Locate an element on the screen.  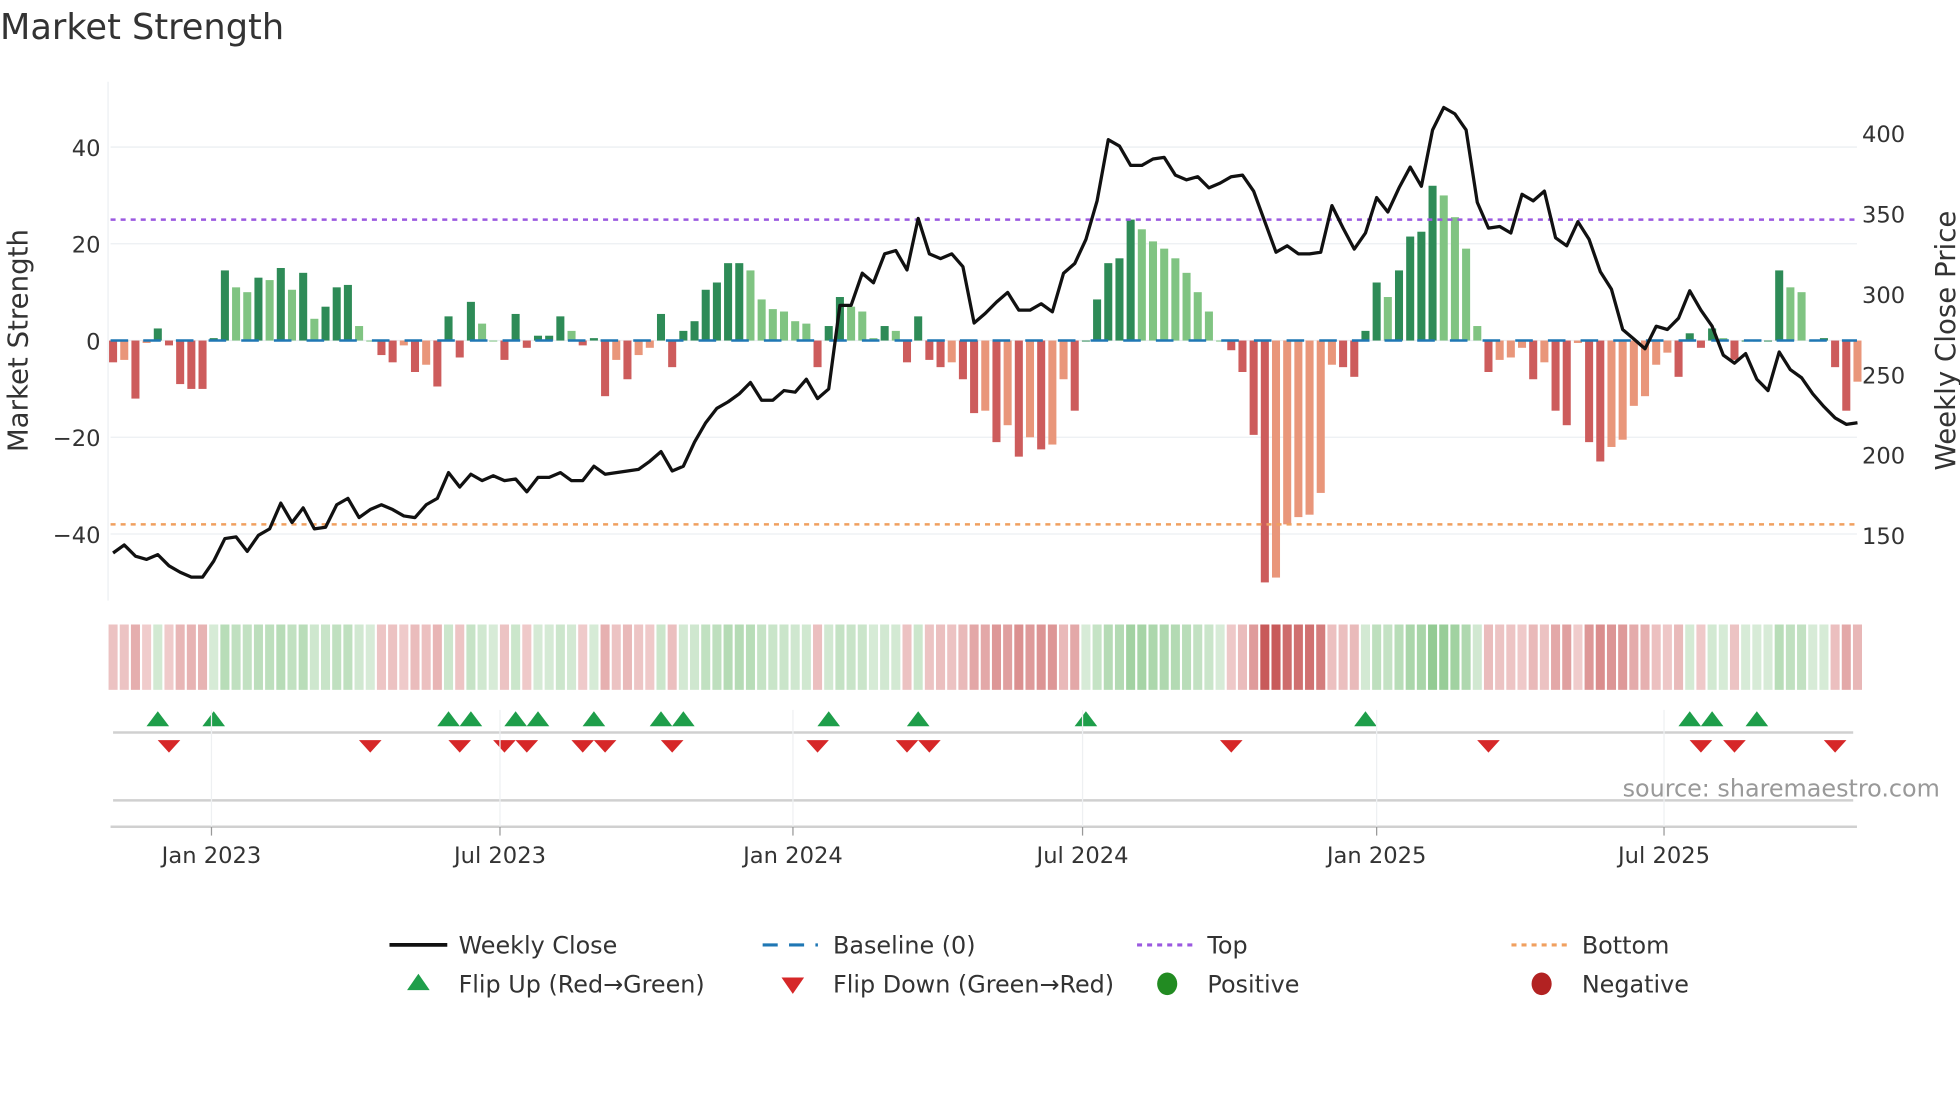
time-tick-label: Jul 2024 is located at coordinates (1082, 856).